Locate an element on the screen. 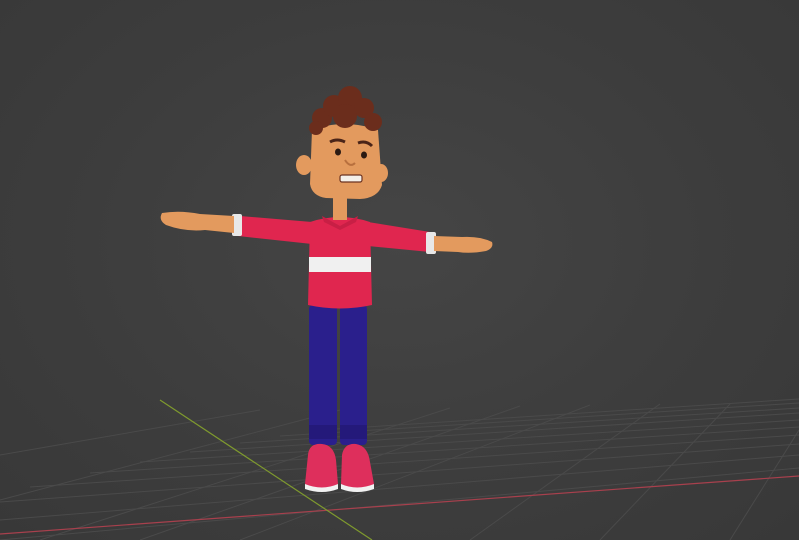  right-arm is located at coordinates (399, 237).